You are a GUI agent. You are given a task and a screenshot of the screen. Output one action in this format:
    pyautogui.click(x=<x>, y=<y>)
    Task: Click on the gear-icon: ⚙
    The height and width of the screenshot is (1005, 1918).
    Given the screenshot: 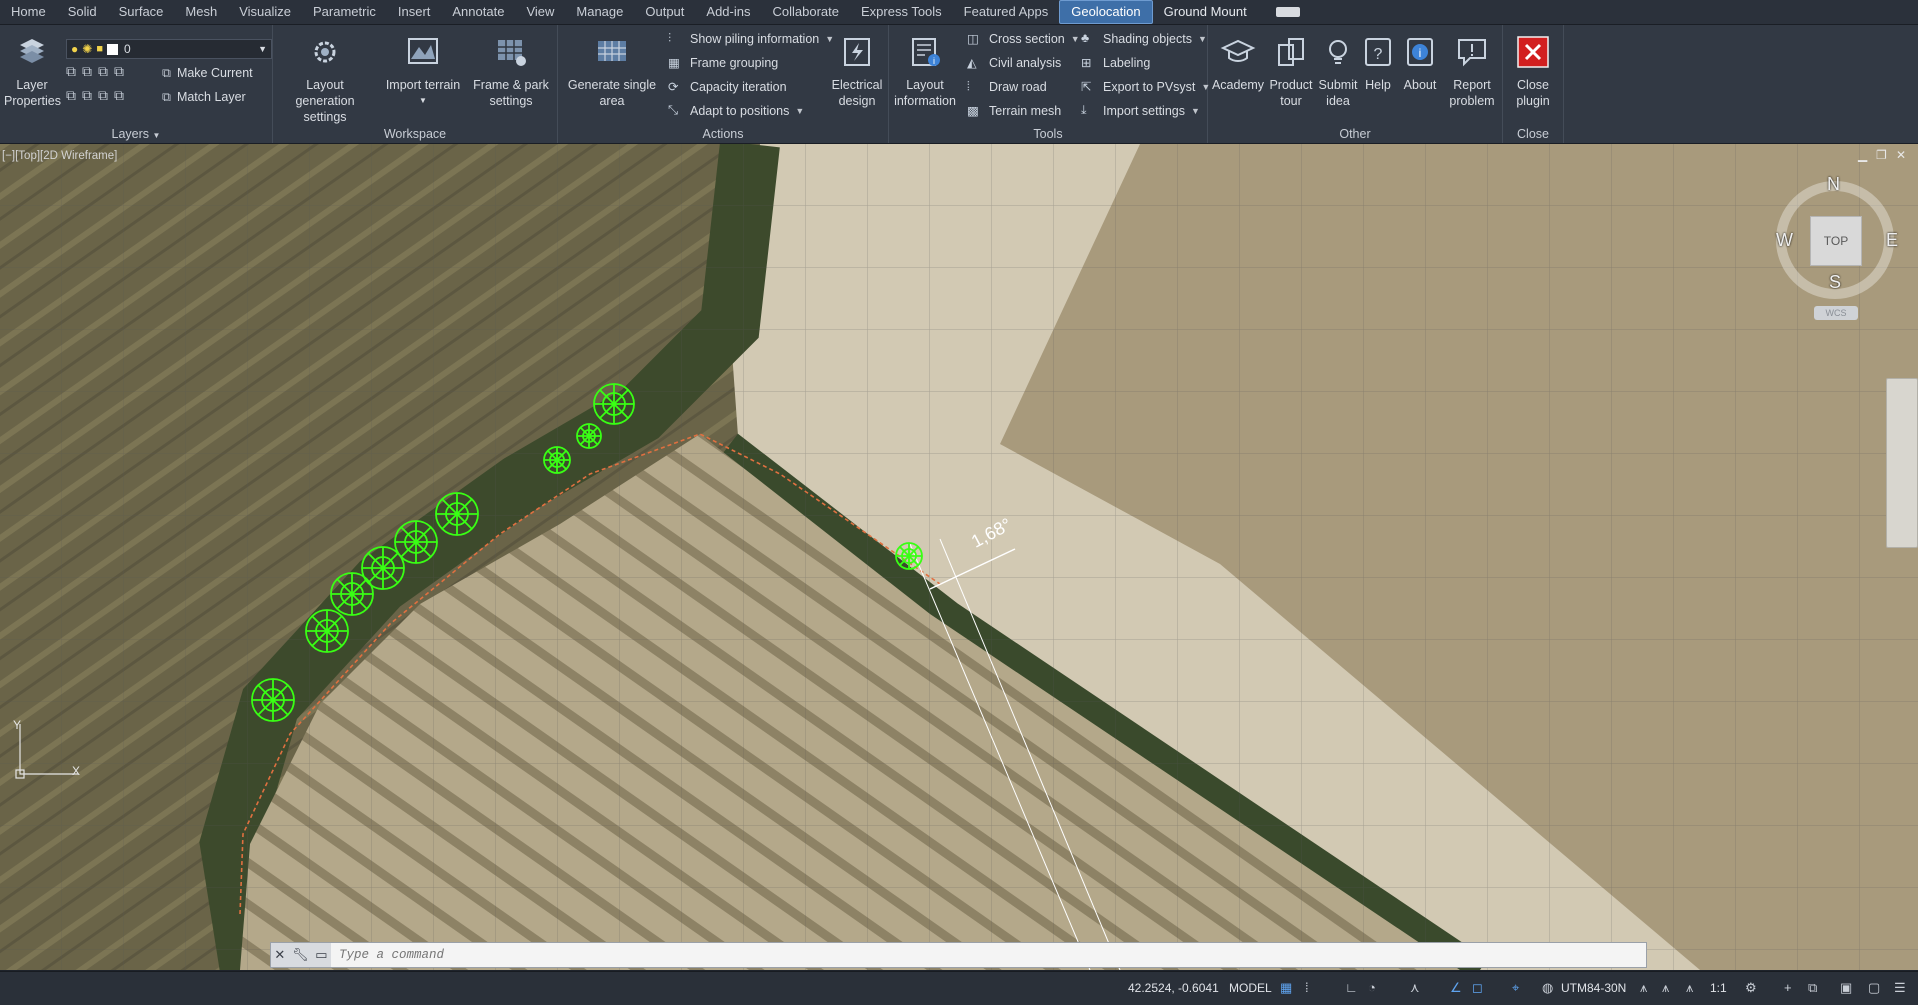 What is the action you would take?
    pyautogui.click(x=1753, y=988)
    